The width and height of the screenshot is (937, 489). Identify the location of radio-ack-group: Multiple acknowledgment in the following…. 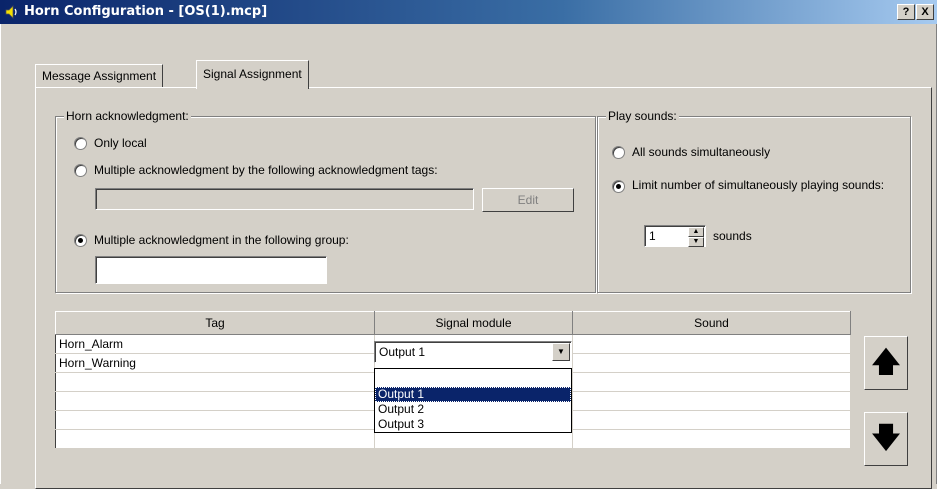
(211, 240).